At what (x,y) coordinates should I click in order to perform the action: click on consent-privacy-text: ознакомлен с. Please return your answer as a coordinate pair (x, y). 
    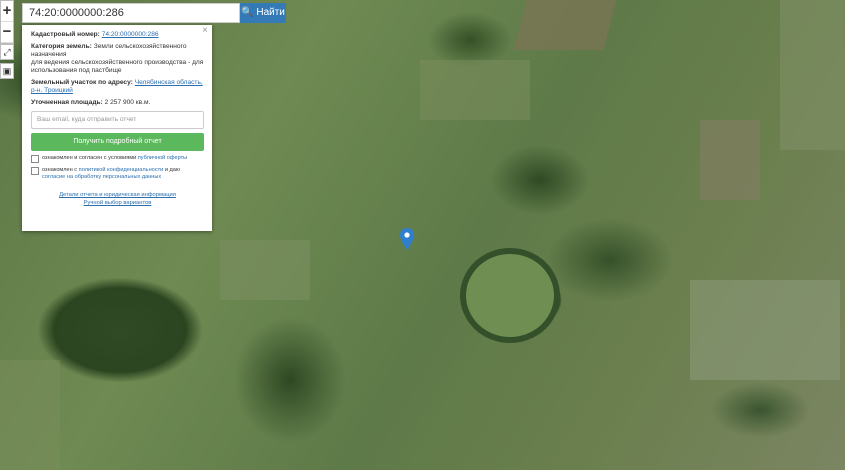
    Looking at the image, I should click on (60, 170).